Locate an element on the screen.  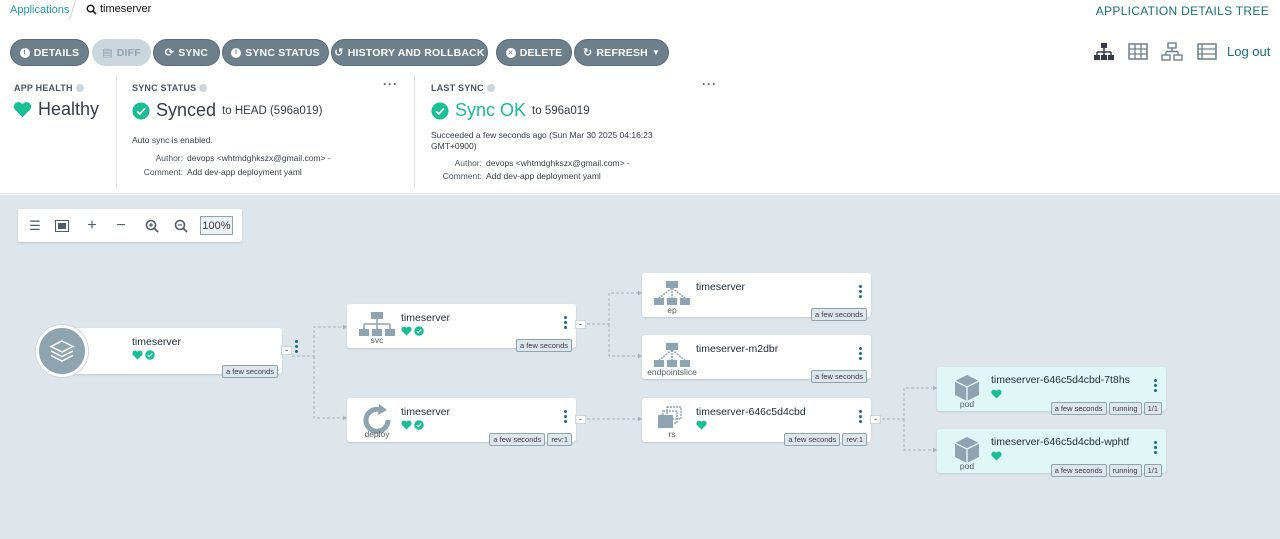
app-root-node: timeserver a few seconds - is located at coordinates (167, 351).